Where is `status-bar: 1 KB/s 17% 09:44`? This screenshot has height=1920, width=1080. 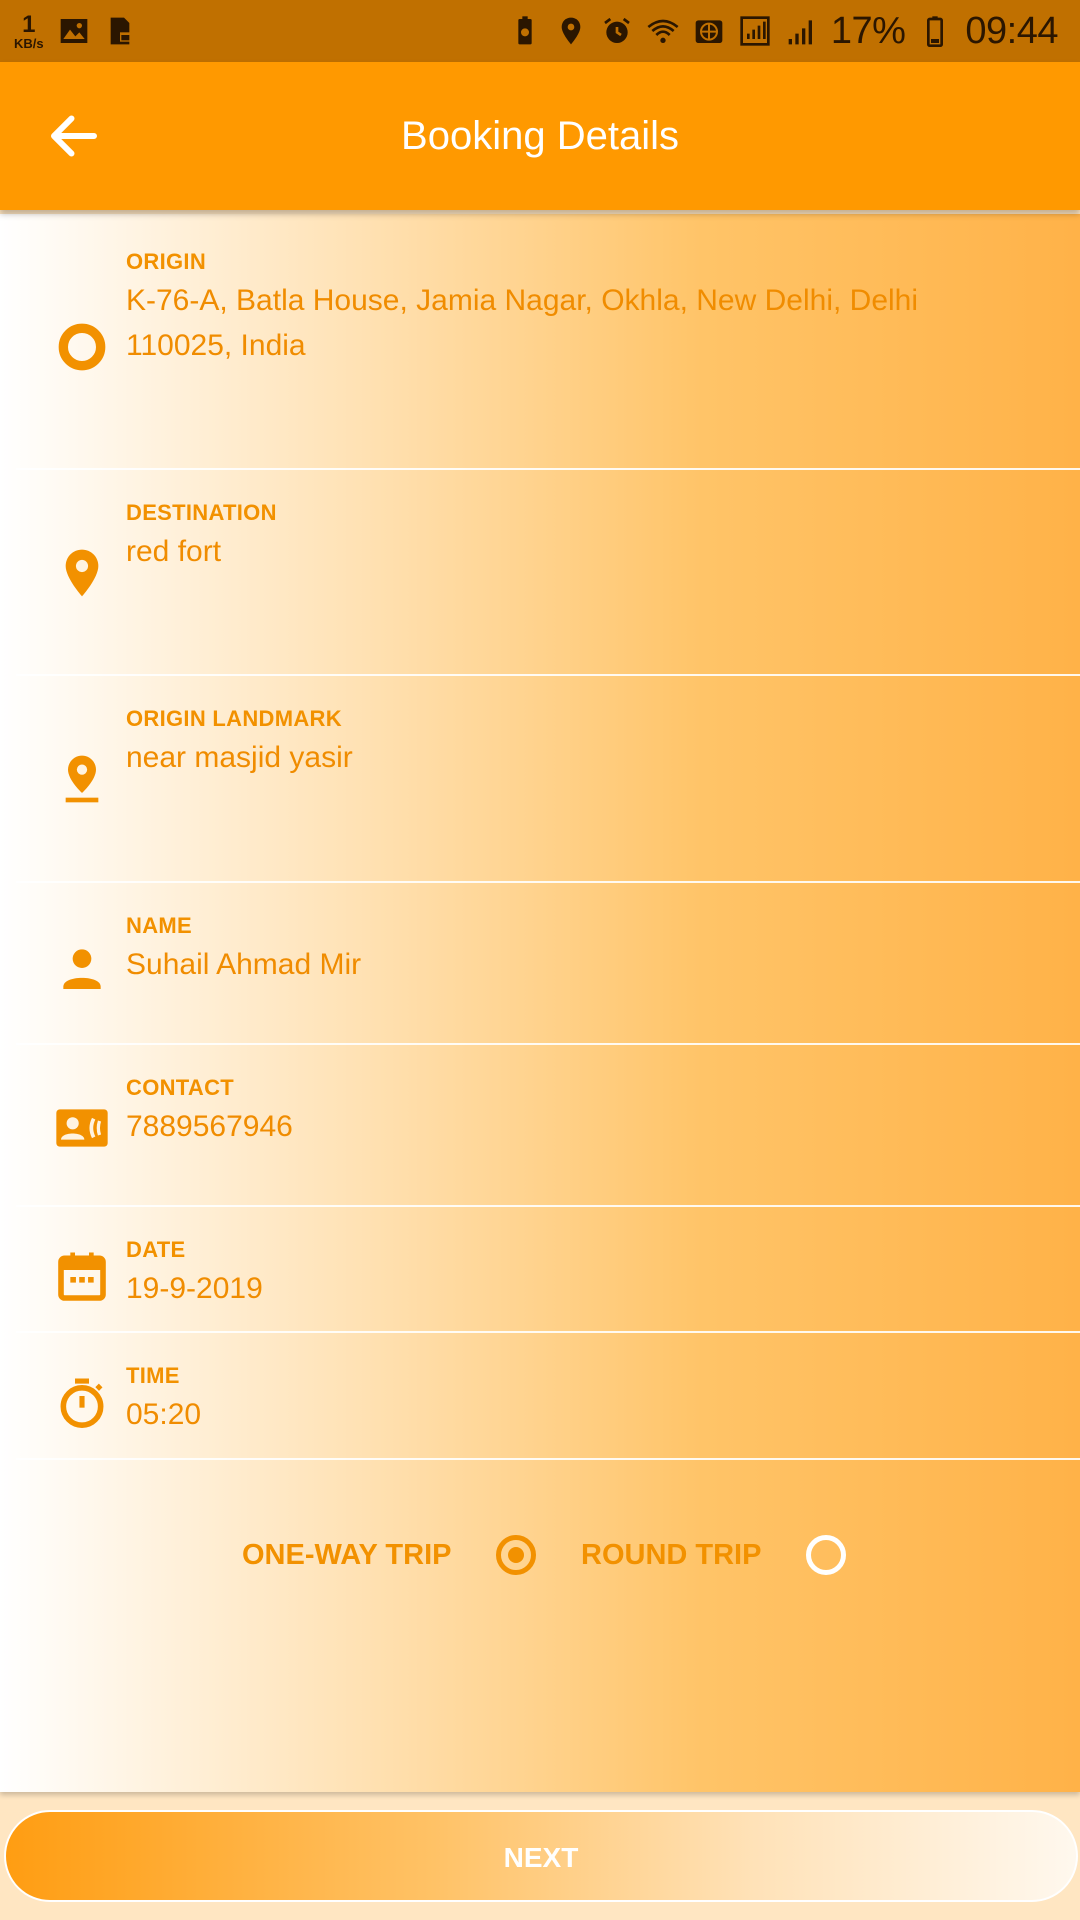 status-bar: 1 KB/s 17% 09:44 is located at coordinates (540, 31).